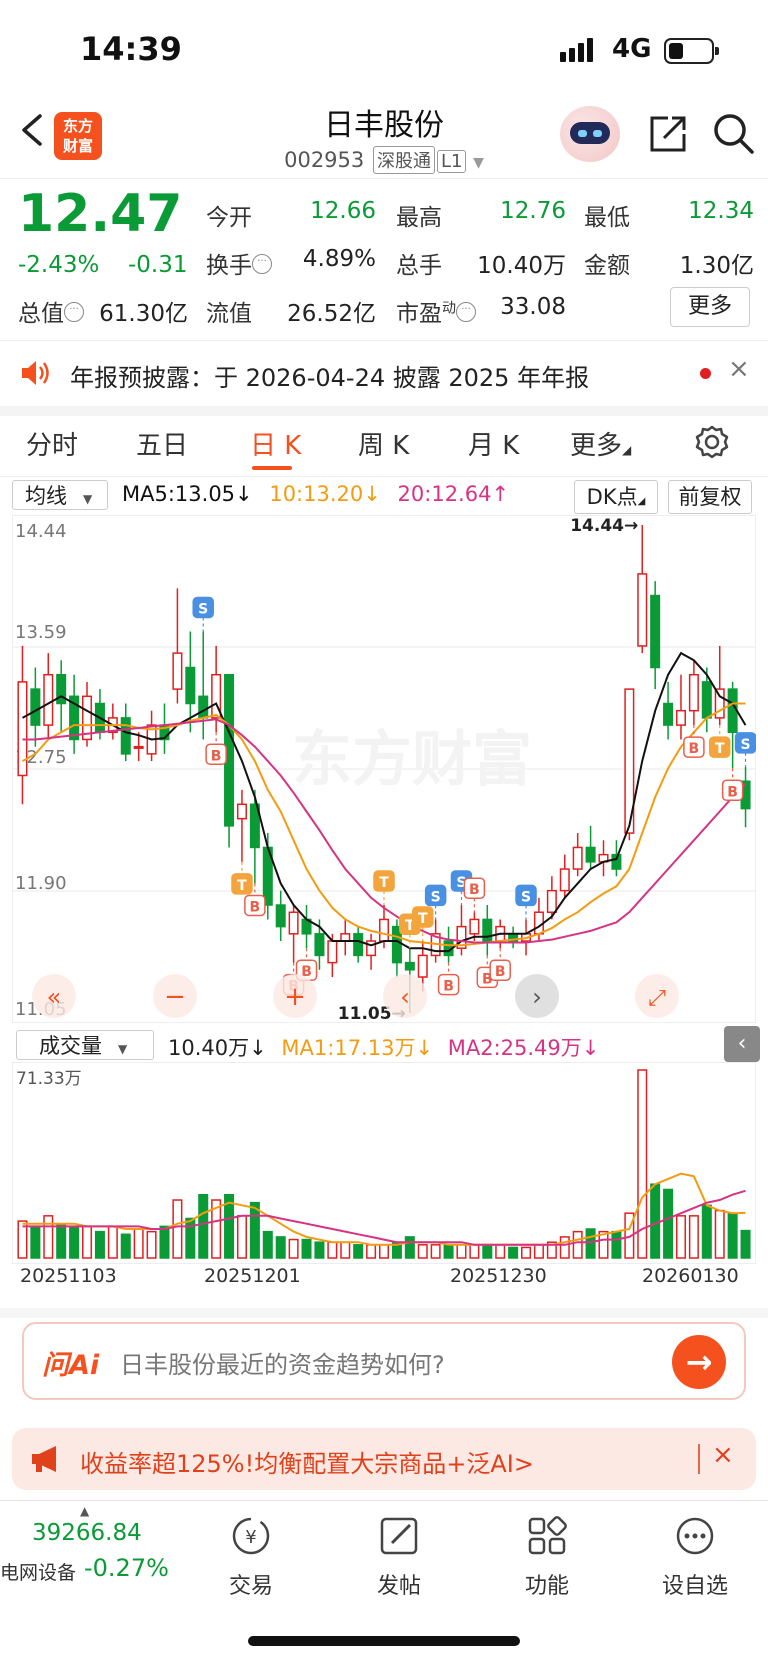 This screenshot has width=768, height=1663. Describe the element at coordinates (87, 1533) in the screenshot. I see `index-value: 39266.84` at that location.